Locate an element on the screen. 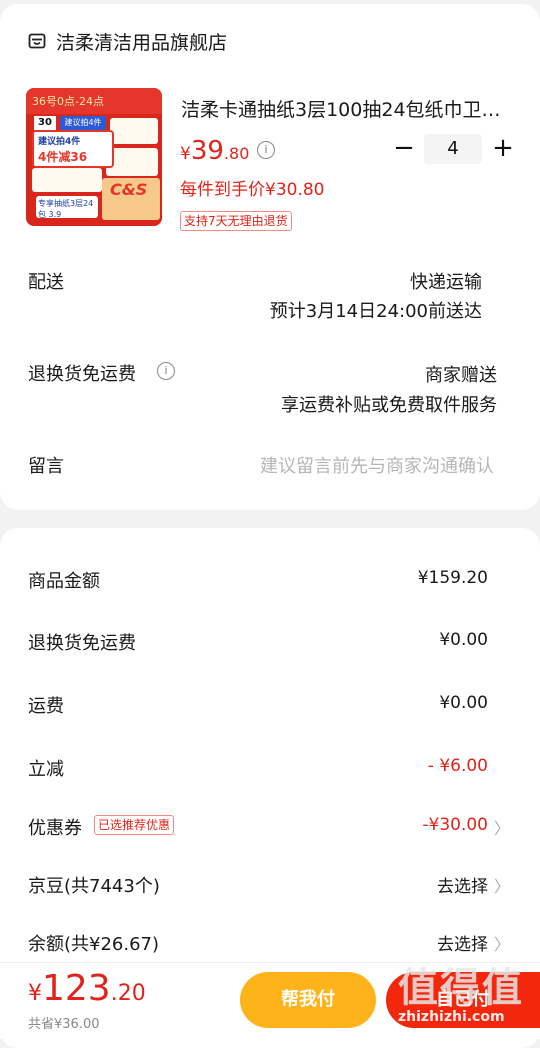 This screenshot has height=1048, width=540. product-price: ¥39.80 is located at coordinates (214, 151).